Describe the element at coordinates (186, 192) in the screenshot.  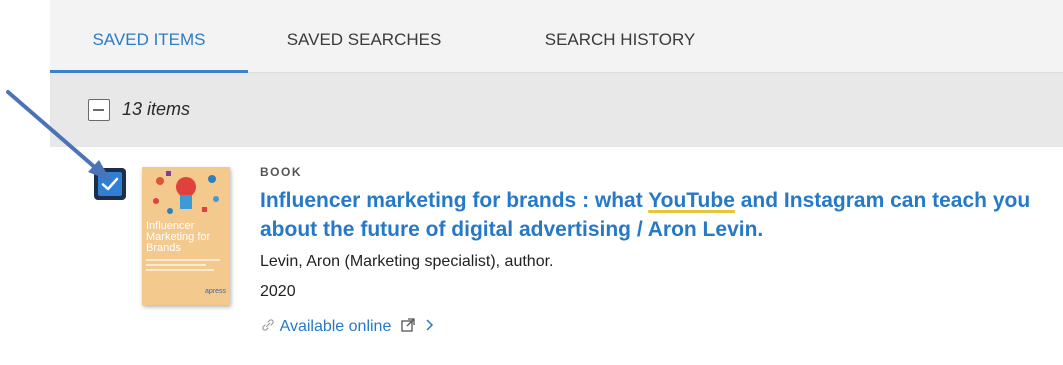
I see `cover-illustration-icon` at that location.